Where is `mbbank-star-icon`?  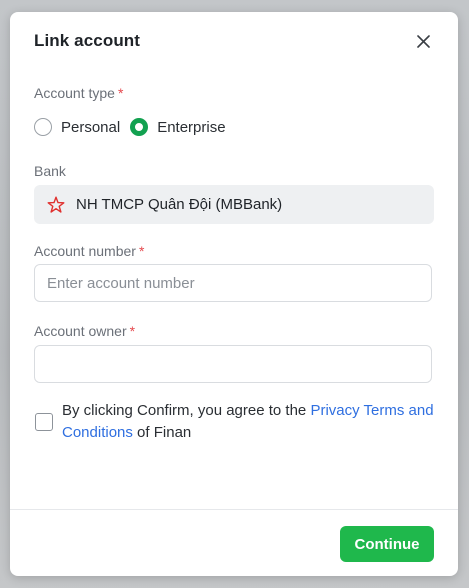 mbbank-star-icon is located at coordinates (56, 205).